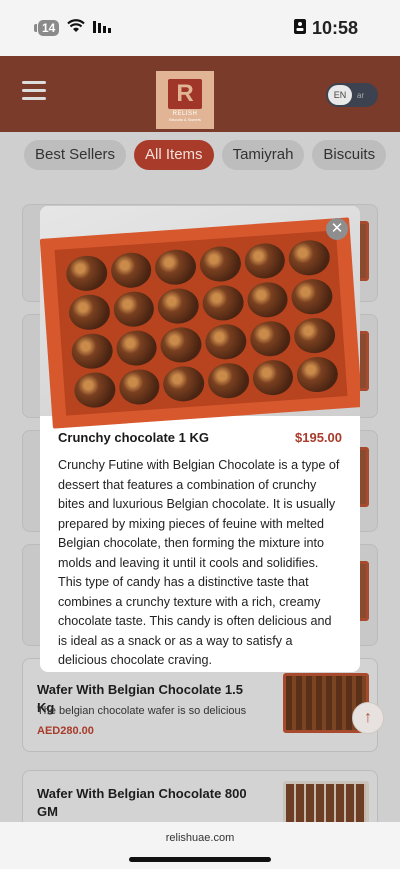  I want to click on close-icon: ✕, so click(337, 229).